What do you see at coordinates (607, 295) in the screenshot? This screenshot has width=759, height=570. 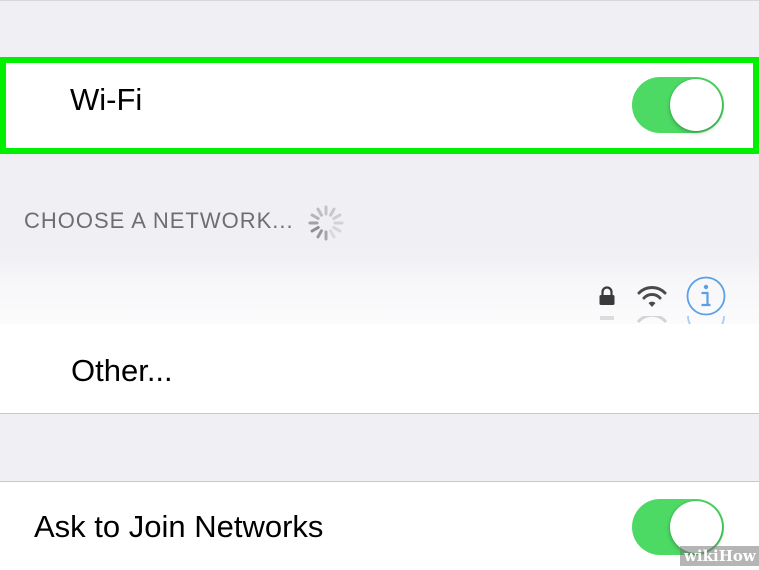 I see `lock-icon` at bounding box center [607, 295].